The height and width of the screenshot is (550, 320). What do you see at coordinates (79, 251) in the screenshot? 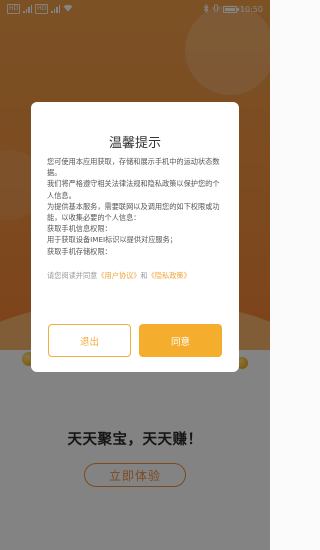
I see `dialog-paragraph: 获取手机存储权限：` at bounding box center [79, 251].